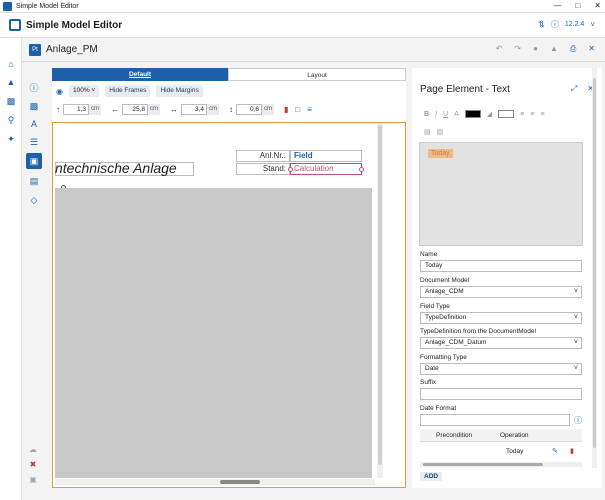 The height and width of the screenshot is (500, 605). What do you see at coordinates (535, 49) in the screenshot?
I see `status-icon: ●` at bounding box center [535, 49].